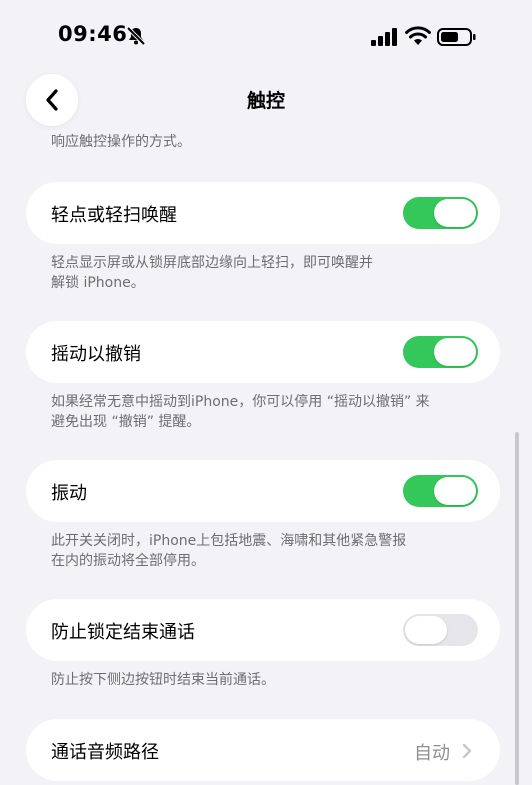  Describe the element at coordinates (432, 753) in the screenshot. I see `call-audio-routing-value: 自动` at that location.